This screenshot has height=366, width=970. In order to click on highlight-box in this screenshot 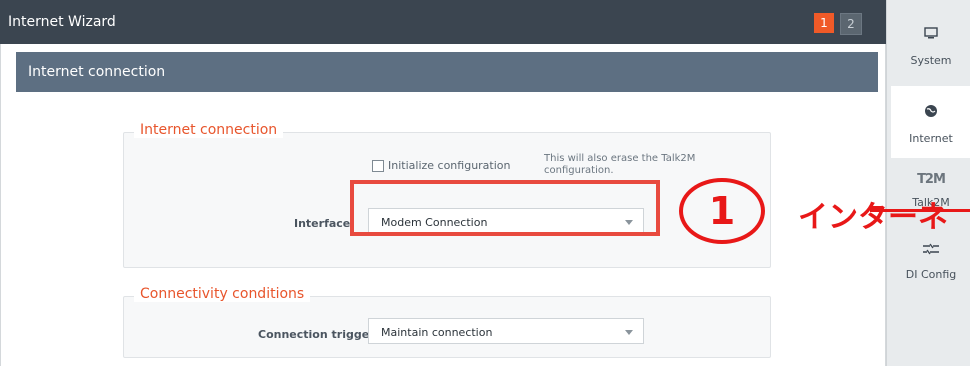, I will do `click(505, 208)`.